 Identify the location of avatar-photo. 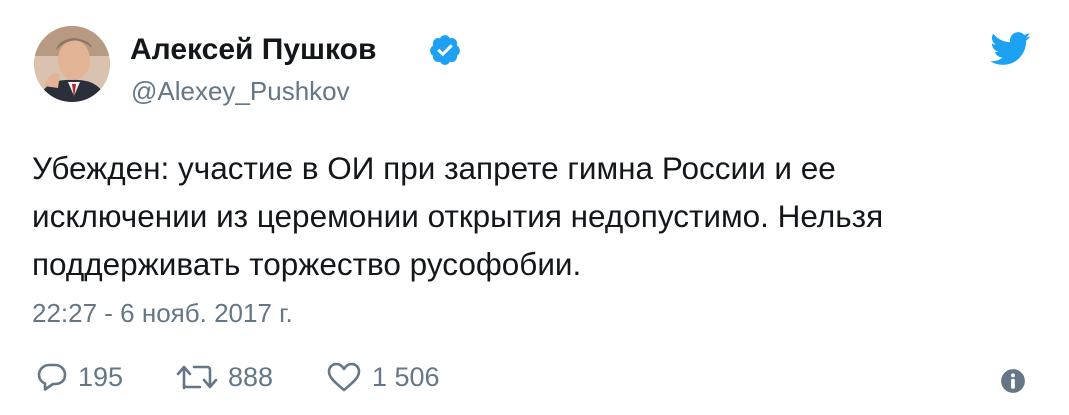
(72, 64).